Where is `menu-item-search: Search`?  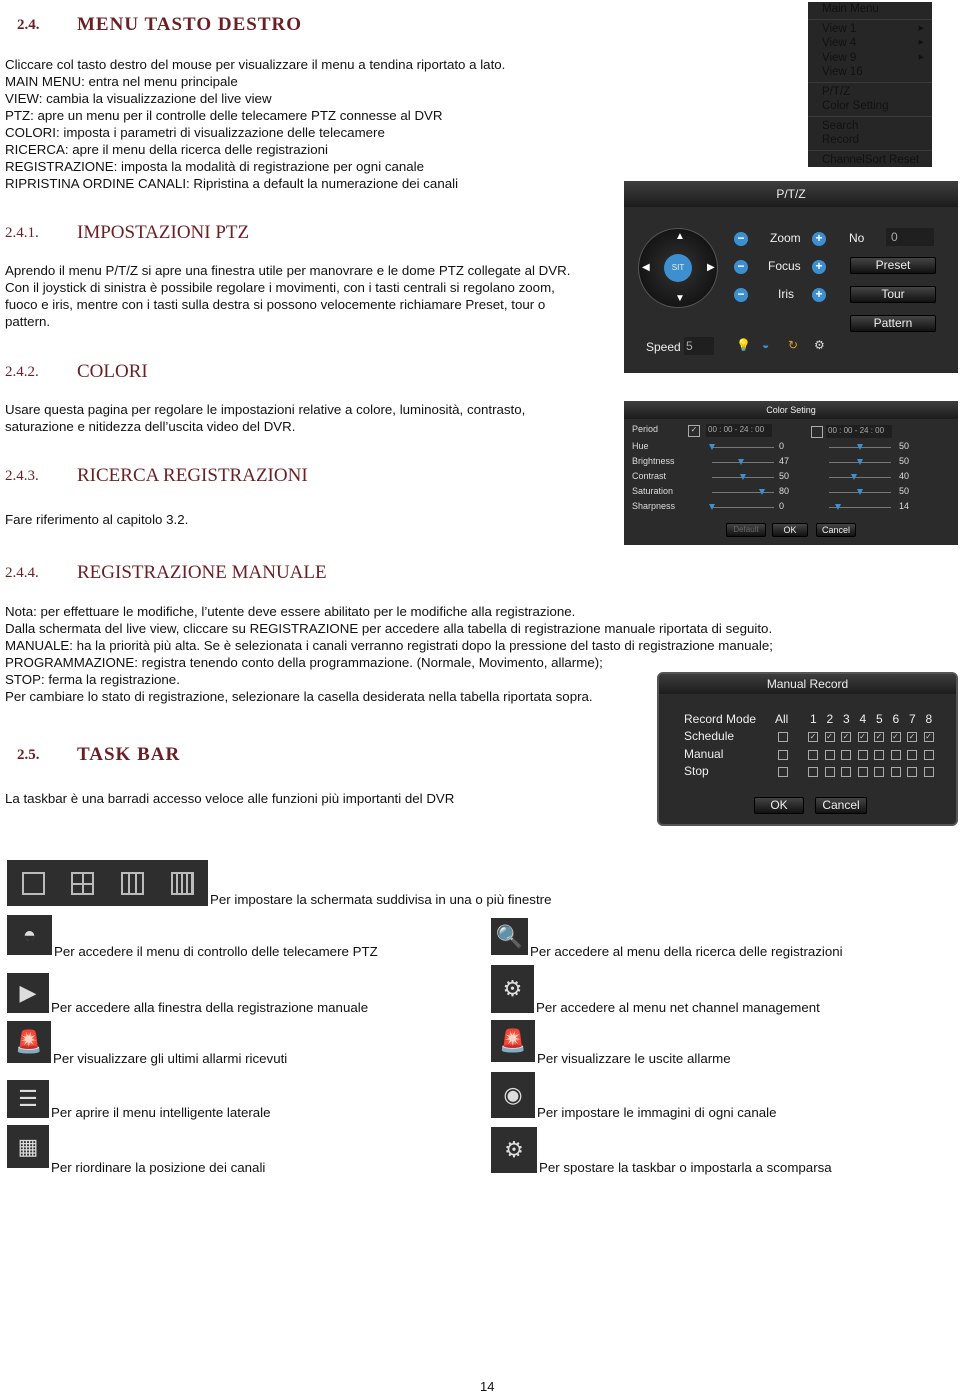
menu-item-search: Search is located at coordinates (877, 126).